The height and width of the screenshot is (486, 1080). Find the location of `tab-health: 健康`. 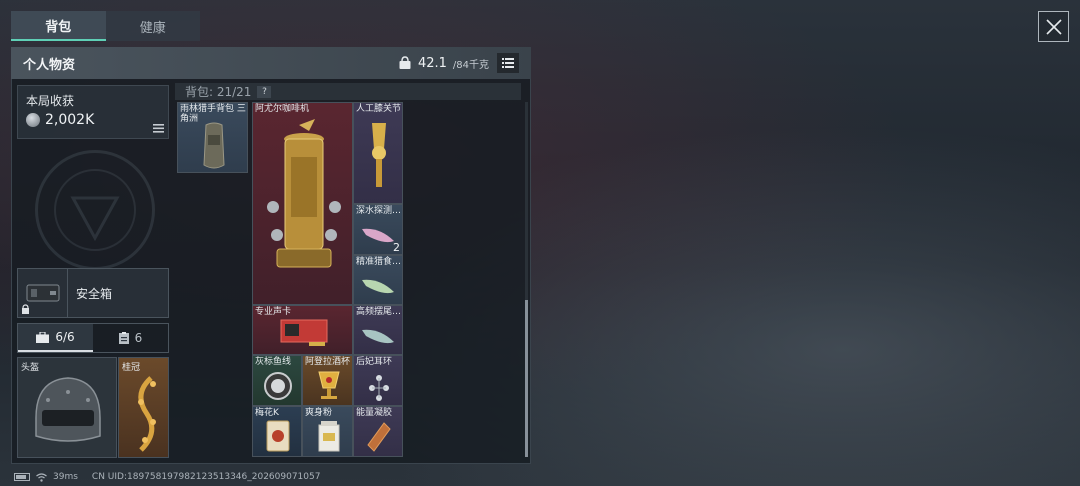

tab-health: 健康 is located at coordinates (153, 26).